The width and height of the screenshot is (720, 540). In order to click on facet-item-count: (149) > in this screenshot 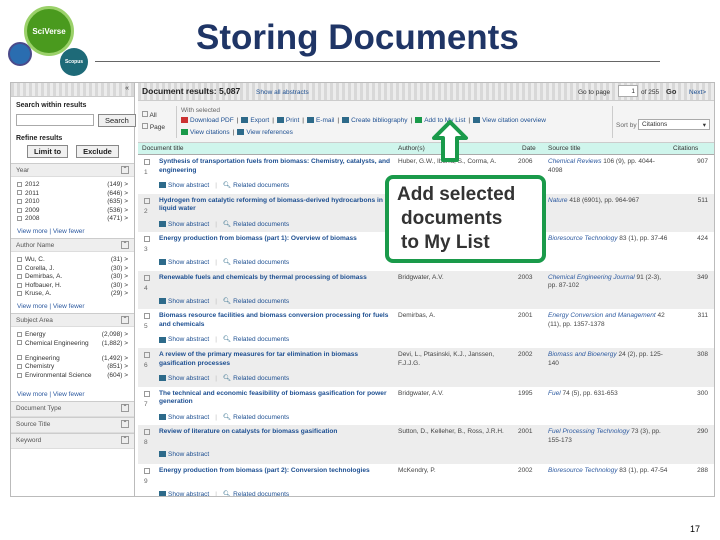, I will do `click(117, 184)`.